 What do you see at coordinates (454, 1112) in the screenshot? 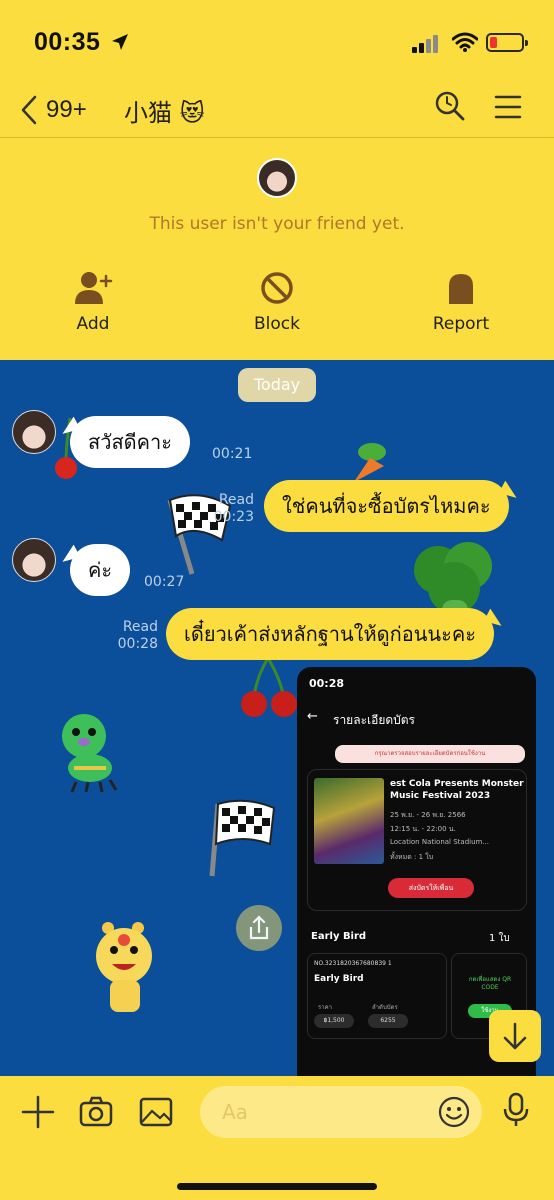
I see `emoji-icon` at bounding box center [454, 1112].